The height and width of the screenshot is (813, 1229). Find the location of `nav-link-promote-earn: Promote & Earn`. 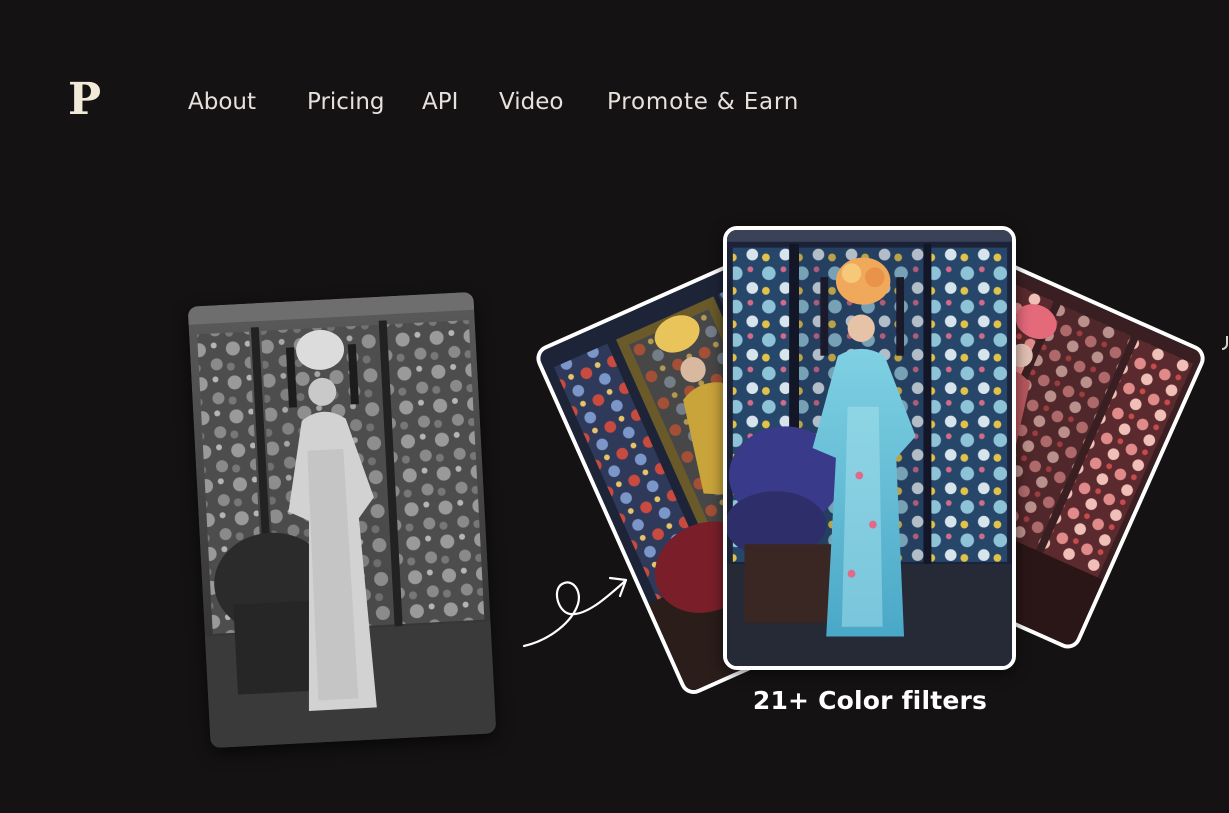

nav-link-promote-earn: Promote & Earn is located at coordinates (703, 102).